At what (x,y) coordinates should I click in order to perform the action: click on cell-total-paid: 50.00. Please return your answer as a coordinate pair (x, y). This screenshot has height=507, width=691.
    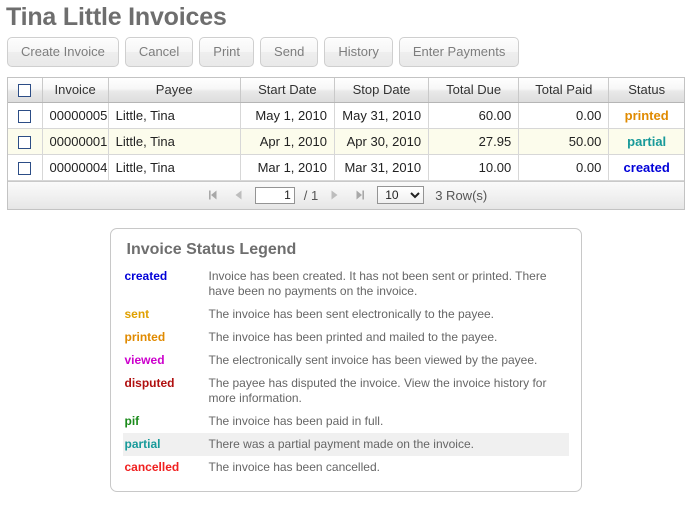
    Looking at the image, I should click on (564, 141).